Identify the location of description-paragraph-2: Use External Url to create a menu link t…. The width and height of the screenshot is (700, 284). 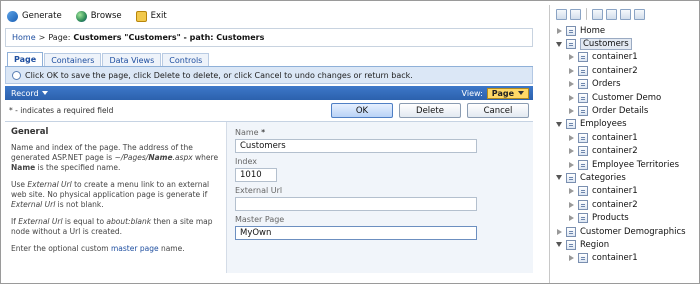
(110, 194).